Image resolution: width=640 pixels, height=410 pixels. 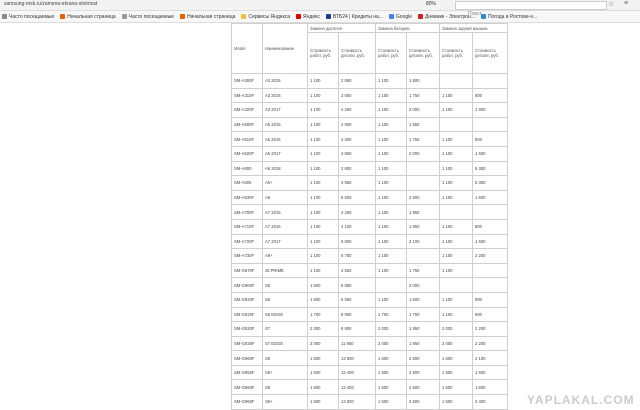 I want to click on cell-battery-part: 1 750, so click(x=423, y=95).